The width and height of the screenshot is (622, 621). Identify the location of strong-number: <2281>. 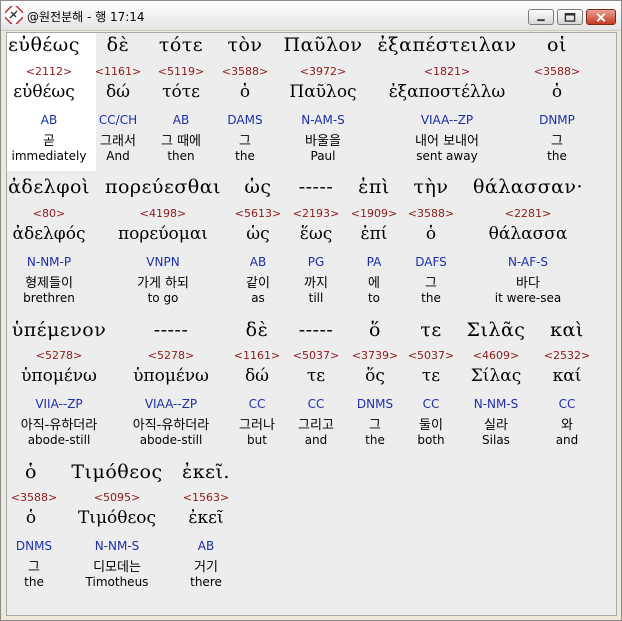
(528, 213).